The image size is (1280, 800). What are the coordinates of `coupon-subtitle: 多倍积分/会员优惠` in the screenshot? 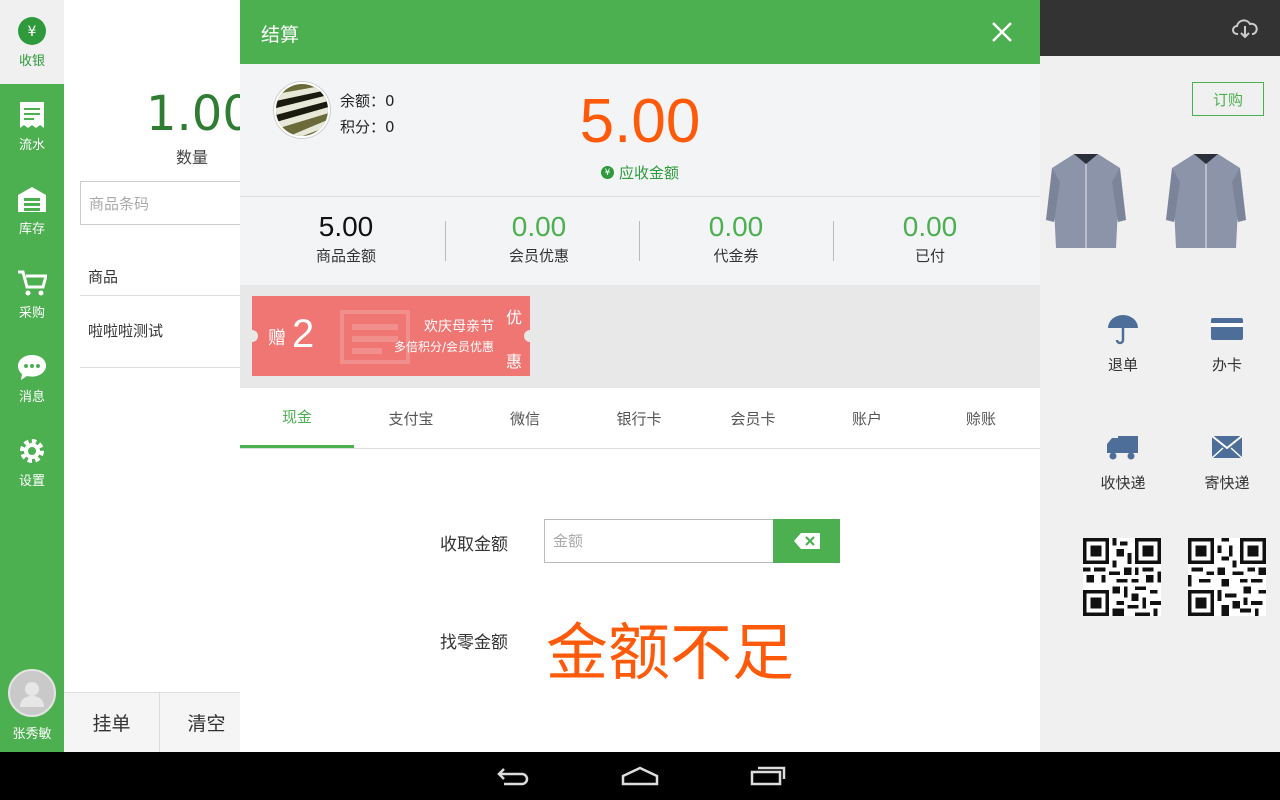 It's located at (443, 347).